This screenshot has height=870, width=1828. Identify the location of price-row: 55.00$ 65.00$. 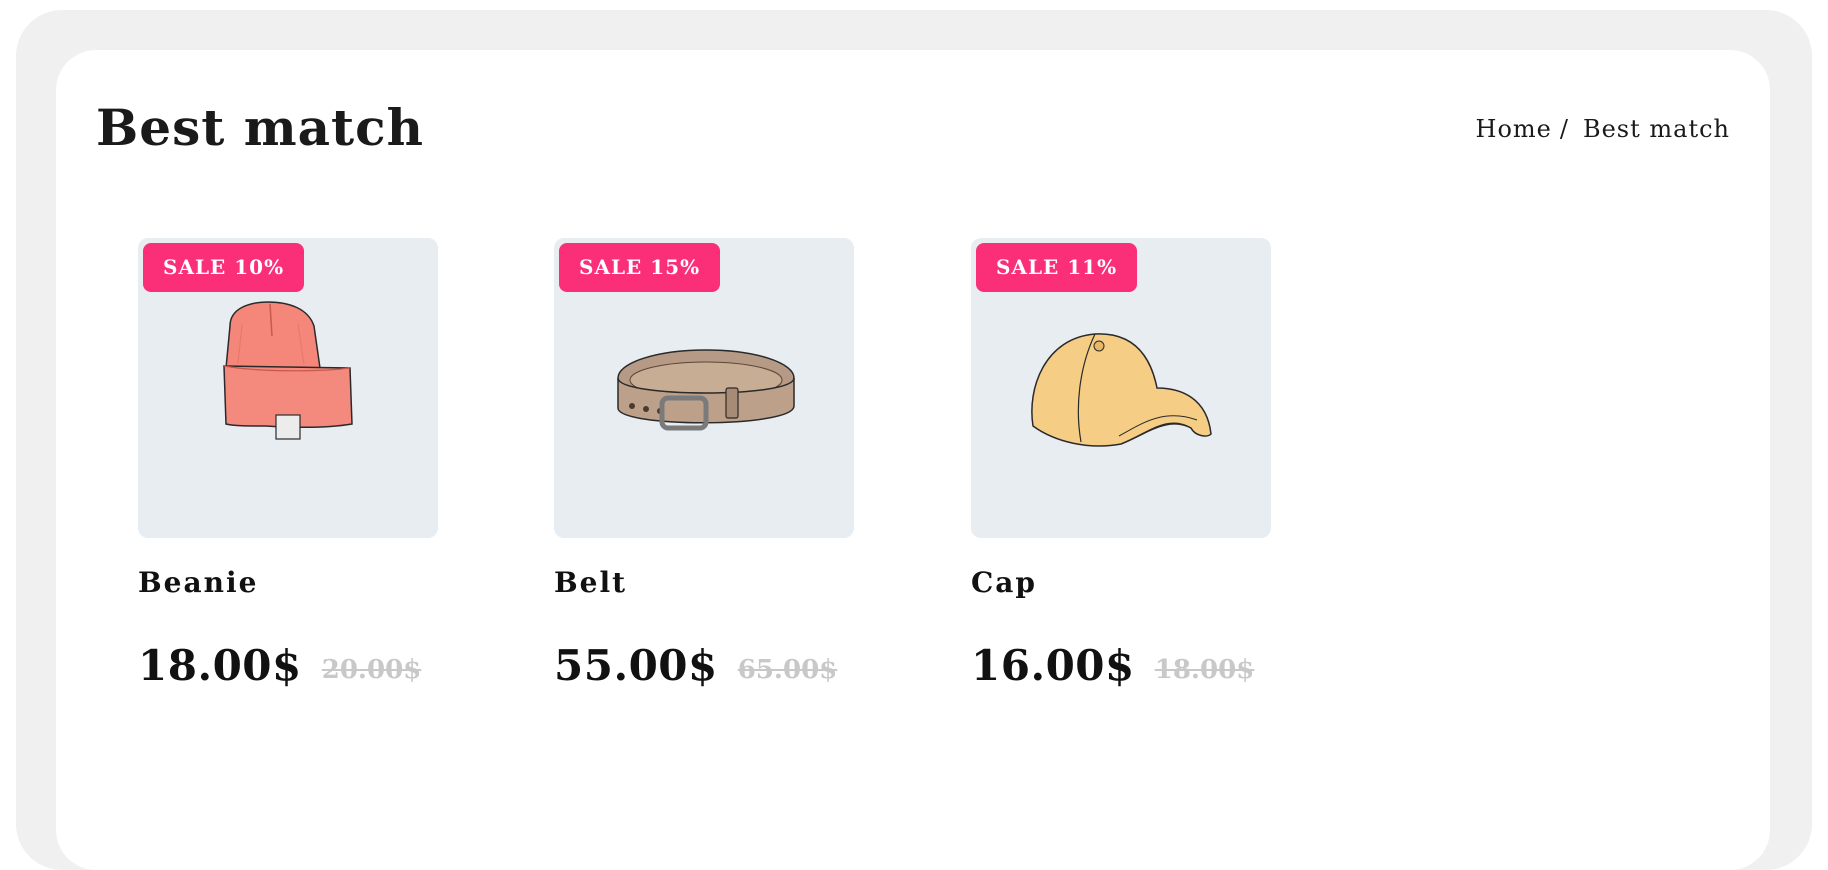
(704, 670).